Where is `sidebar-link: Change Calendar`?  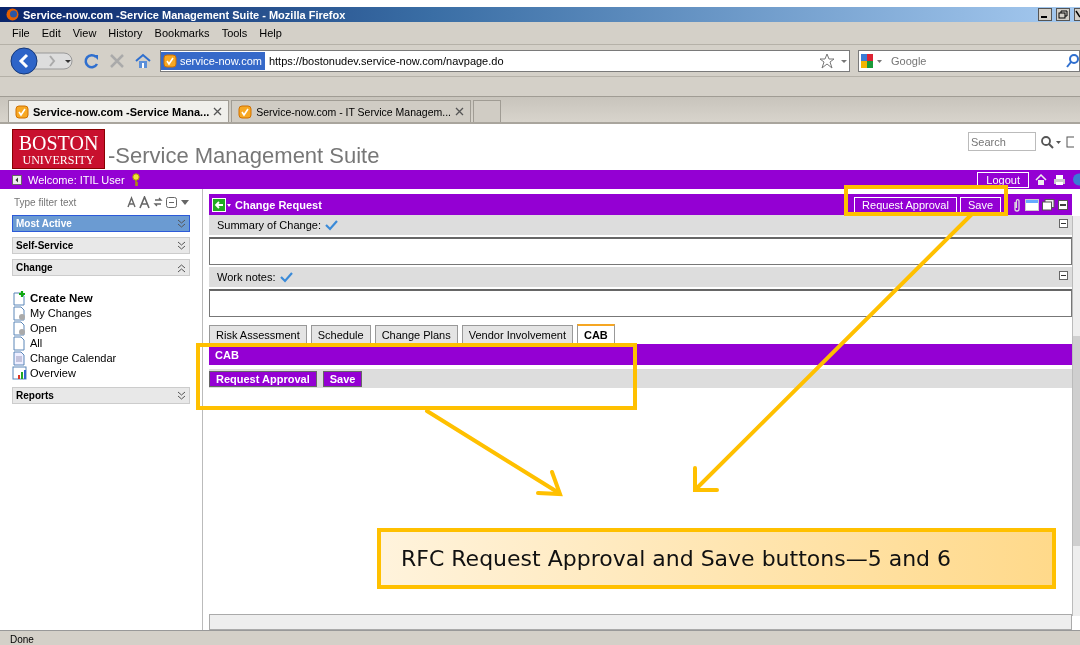
sidebar-link: Change Calendar is located at coordinates (73, 357).